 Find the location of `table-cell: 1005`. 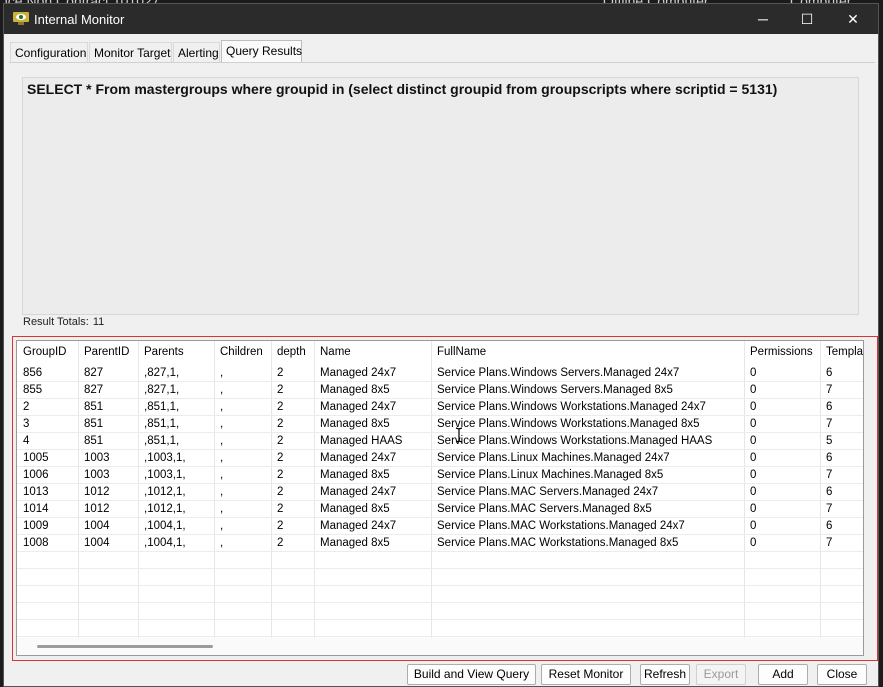

table-cell: 1005 is located at coordinates (36, 458).